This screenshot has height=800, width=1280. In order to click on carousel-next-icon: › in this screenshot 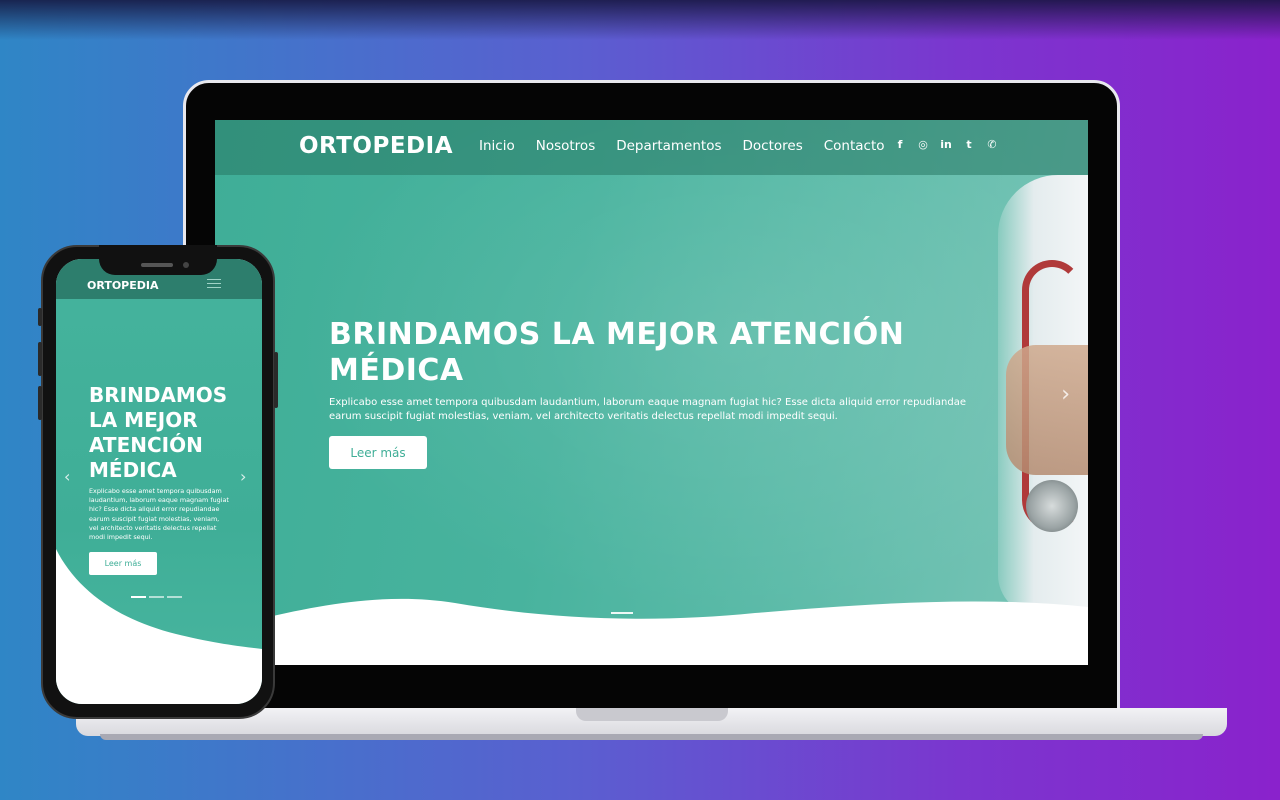, I will do `click(1065, 394)`.